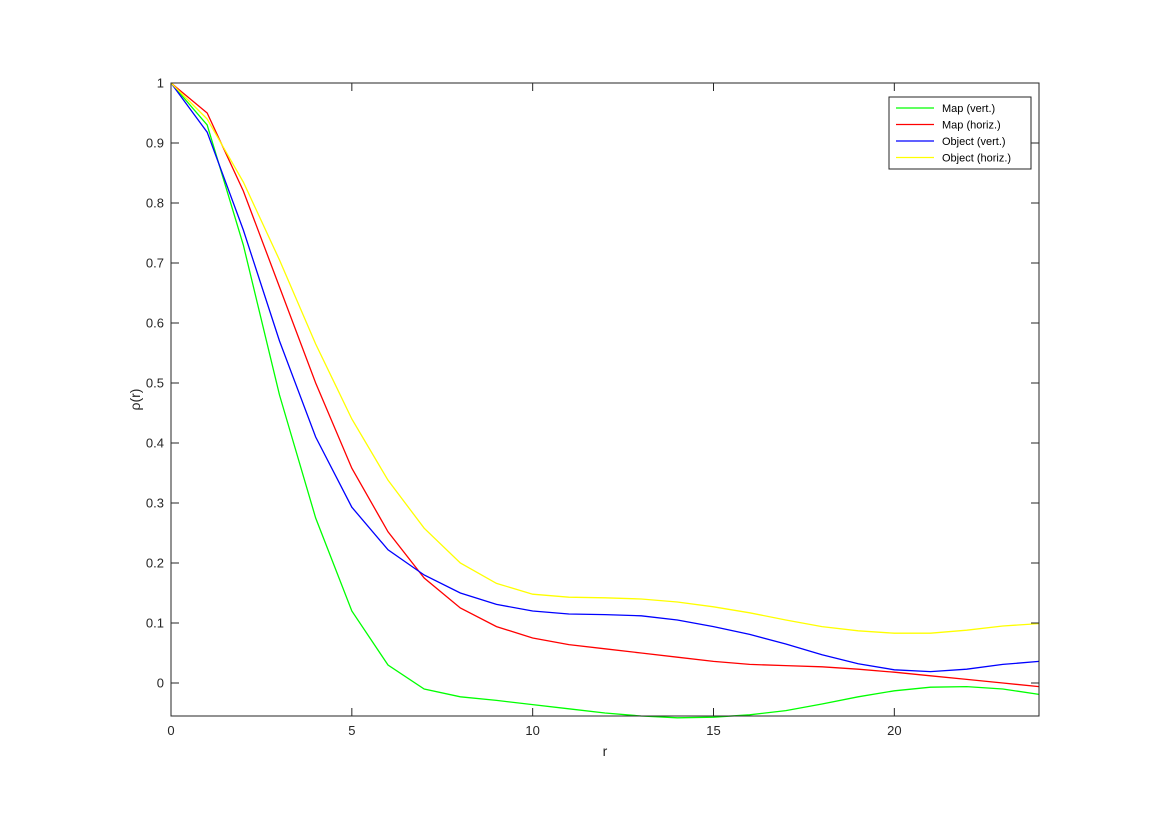 Image resolution: width=1170 pixels, height=827 pixels. I want to click on y-tick-label: 0.3, so click(155, 503).